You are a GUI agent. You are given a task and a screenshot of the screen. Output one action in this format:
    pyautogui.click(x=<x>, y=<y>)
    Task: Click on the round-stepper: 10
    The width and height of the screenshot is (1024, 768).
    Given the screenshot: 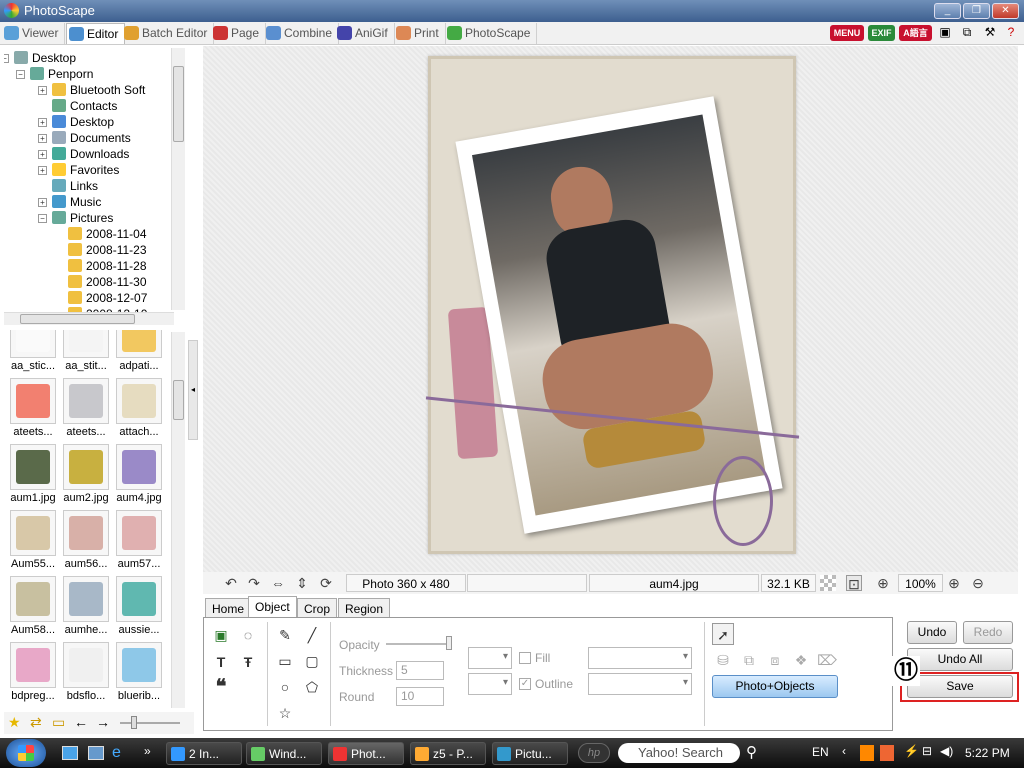 What is the action you would take?
    pyautogui.click(x=420, y=696)
    